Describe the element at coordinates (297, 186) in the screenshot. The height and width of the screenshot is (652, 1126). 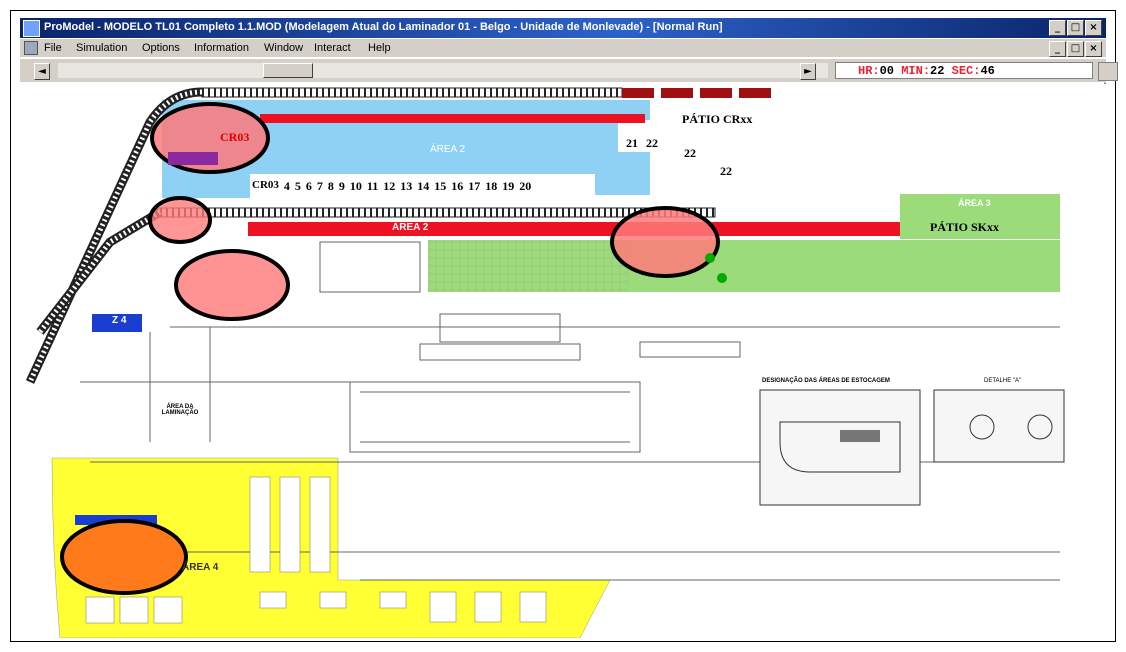
I see `bay-5: 5` at that location.